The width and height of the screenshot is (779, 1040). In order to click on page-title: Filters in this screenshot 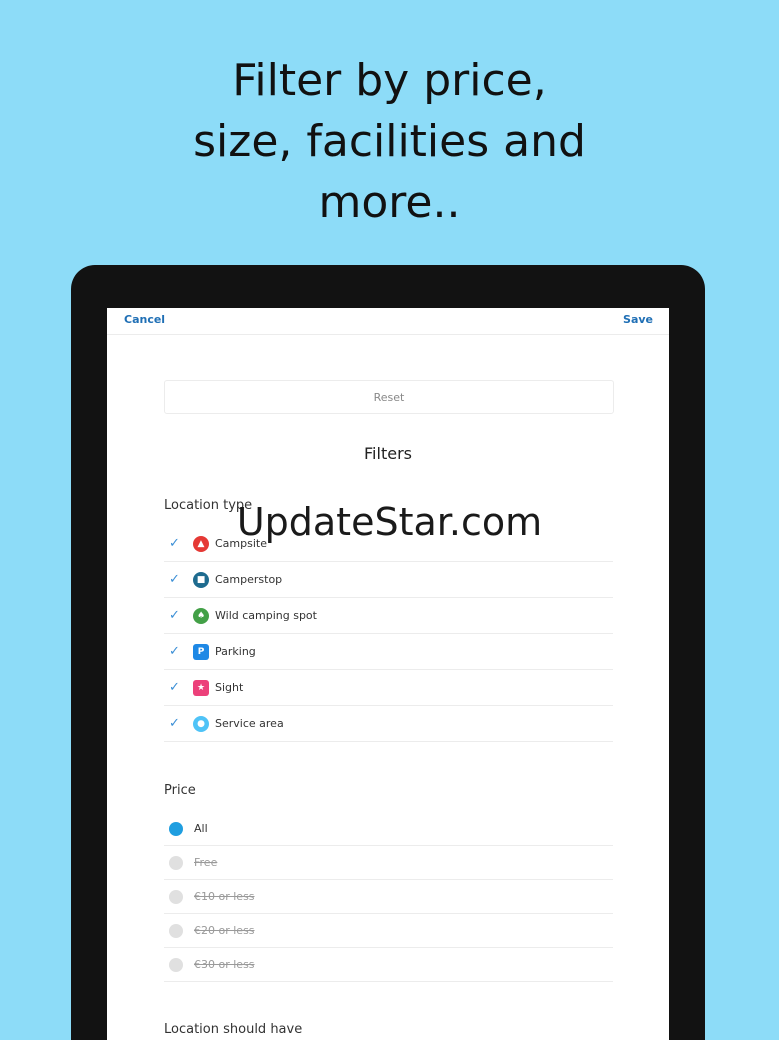, I will do `click(388, 453)`.